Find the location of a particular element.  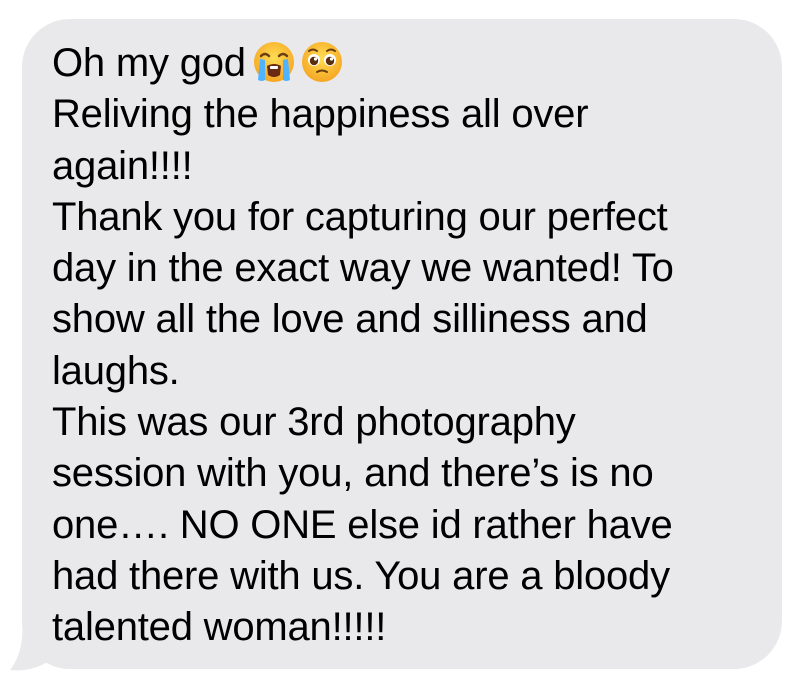

message-line: Oh my god is located at coordinates (412, 63).